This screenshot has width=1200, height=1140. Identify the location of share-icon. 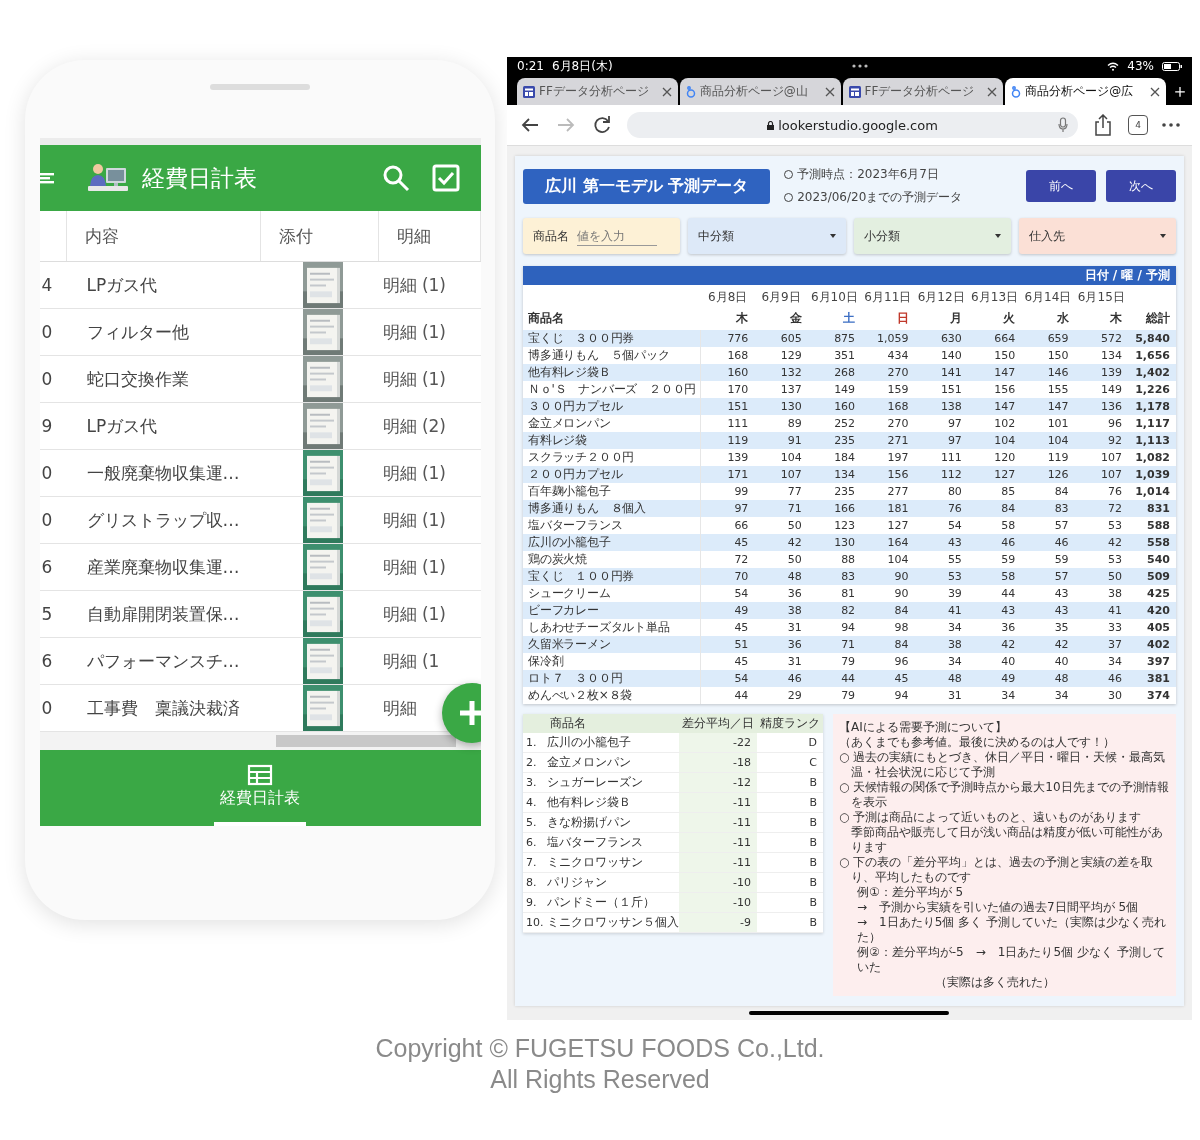
(1103, 125).